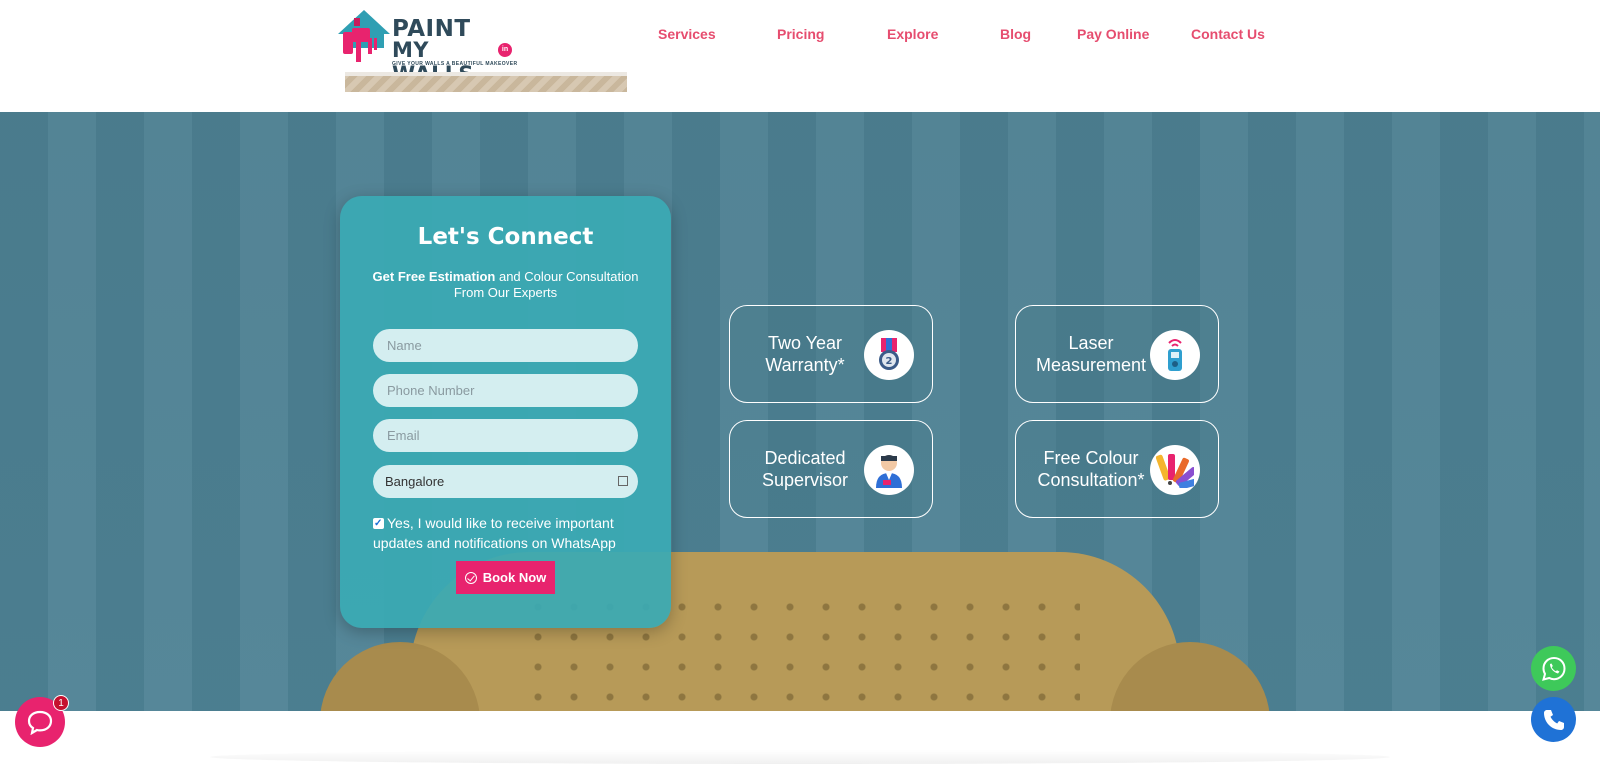 Image resolution: width=1600 pixels, height=764 pixels. Describe the element at coordinates (505, 50) in the screenshot. I see `logo-domain-badge: in` at that location.